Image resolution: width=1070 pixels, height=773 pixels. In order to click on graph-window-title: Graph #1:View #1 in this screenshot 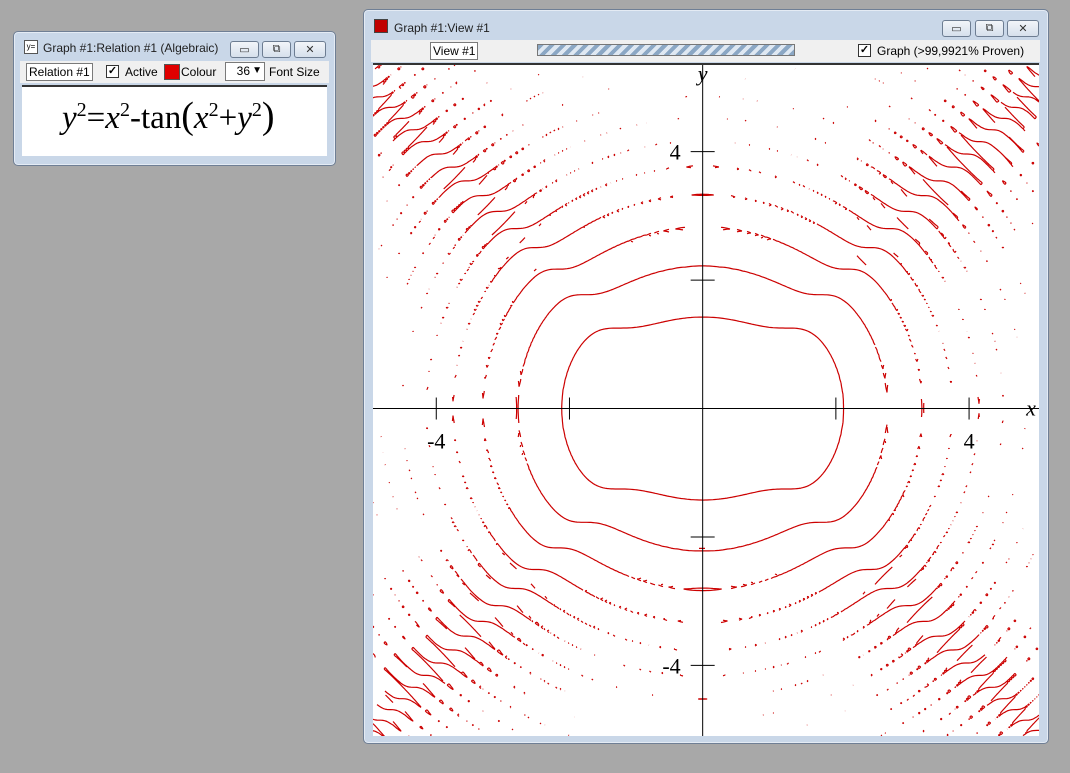, I will do `click(442, 28)`.